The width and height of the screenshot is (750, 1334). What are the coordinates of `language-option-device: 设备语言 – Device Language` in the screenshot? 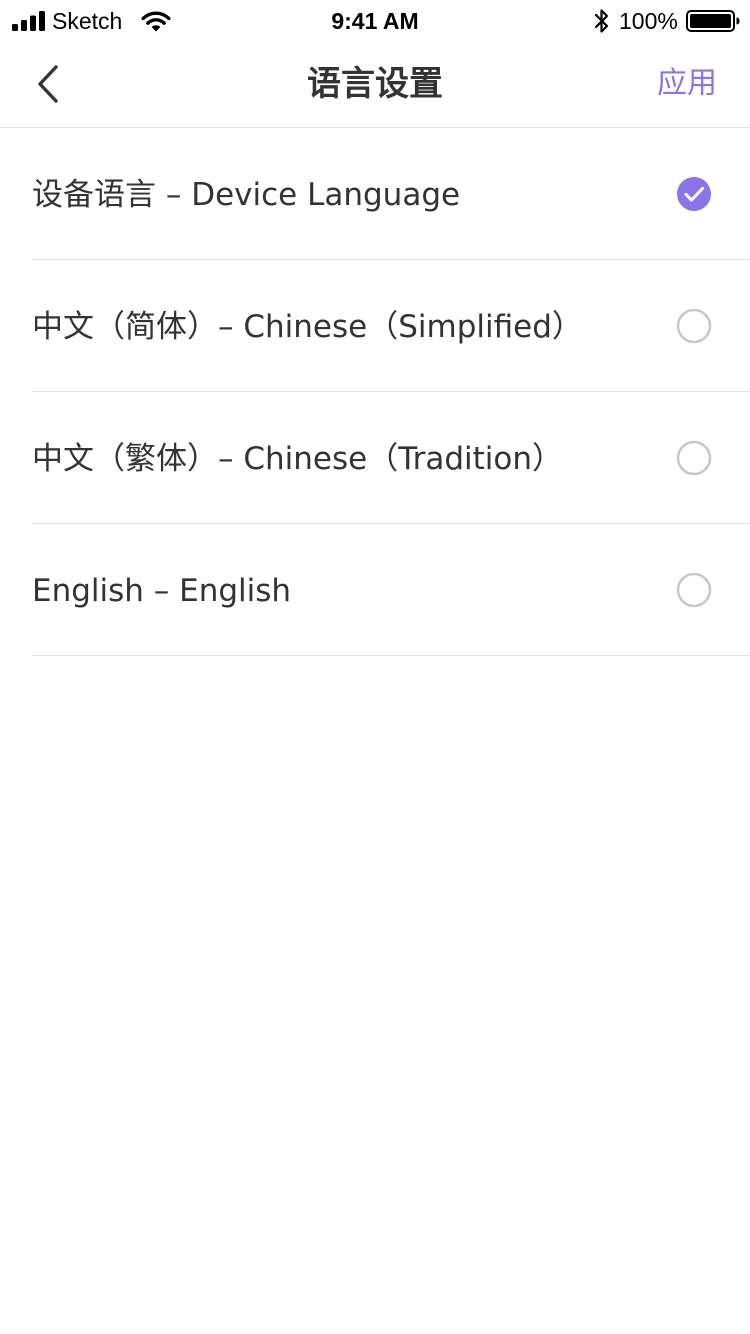 It's located at (391, 194).